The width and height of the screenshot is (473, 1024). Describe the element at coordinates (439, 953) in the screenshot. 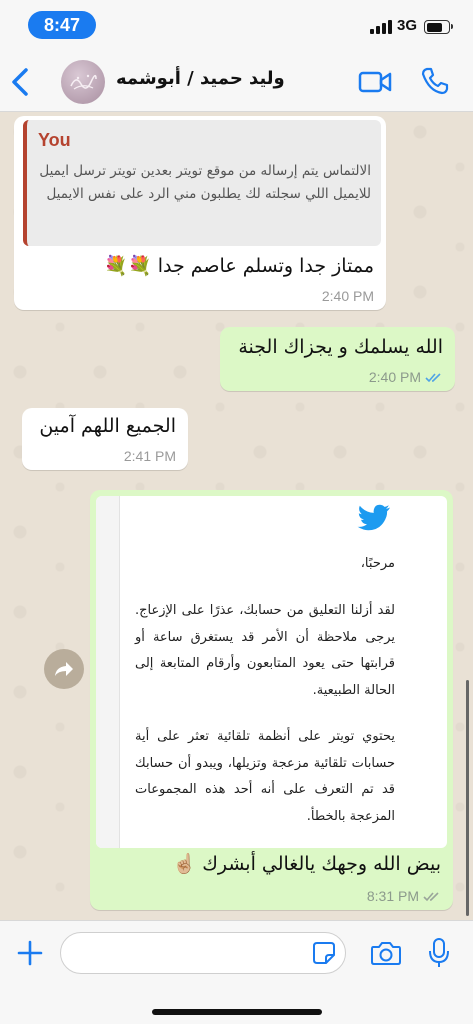

I see `microphone-icon` at that location.